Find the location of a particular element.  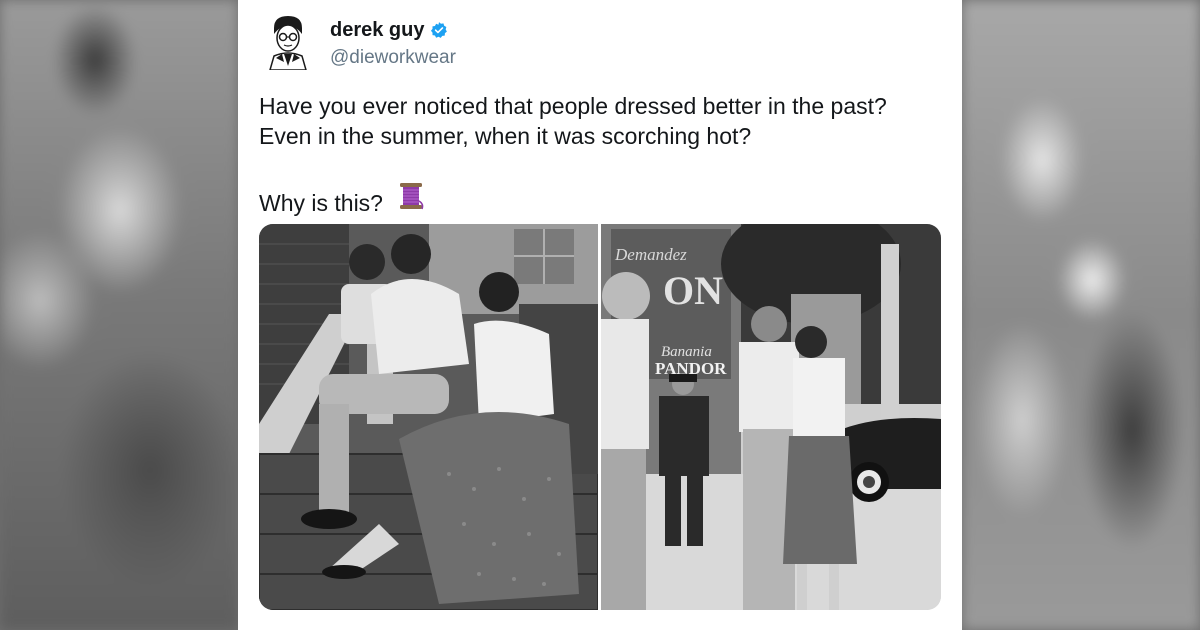

verified-badge-icon is located at coordinates (439, 30).